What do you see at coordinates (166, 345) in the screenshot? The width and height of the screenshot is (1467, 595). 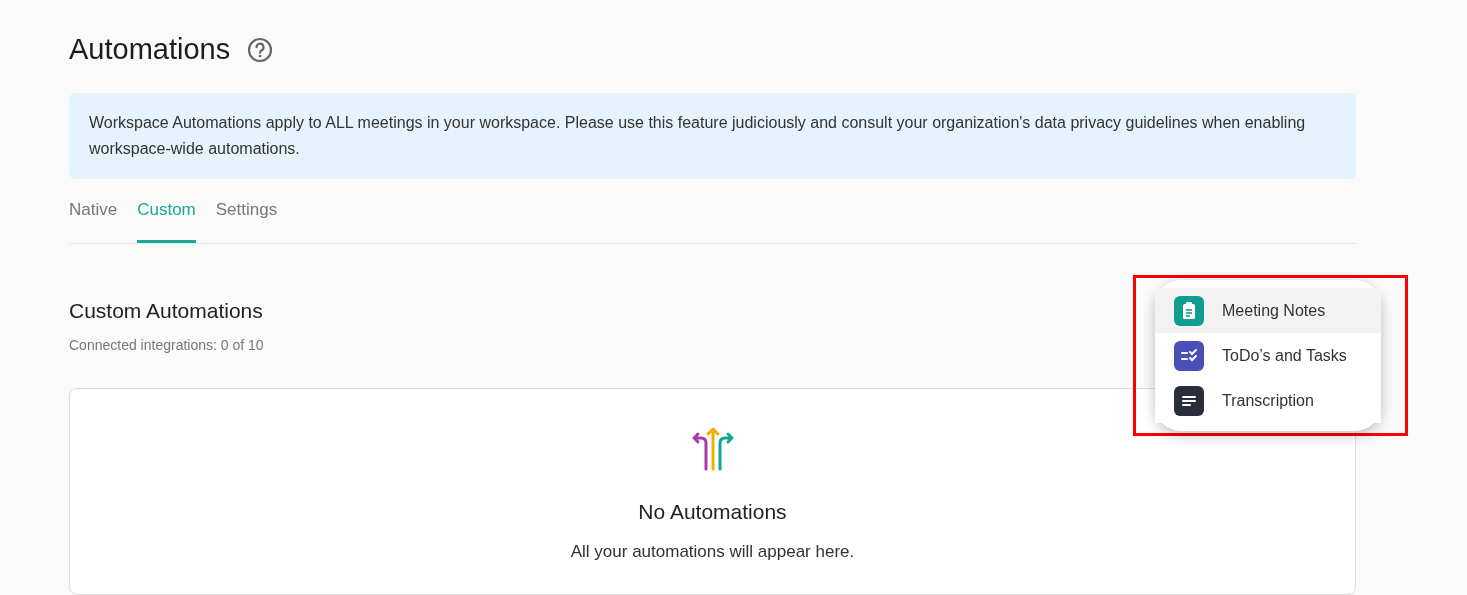 I see `section-subtitle: Connected integrations: 0 of 10` at bounding box center [166, 345].